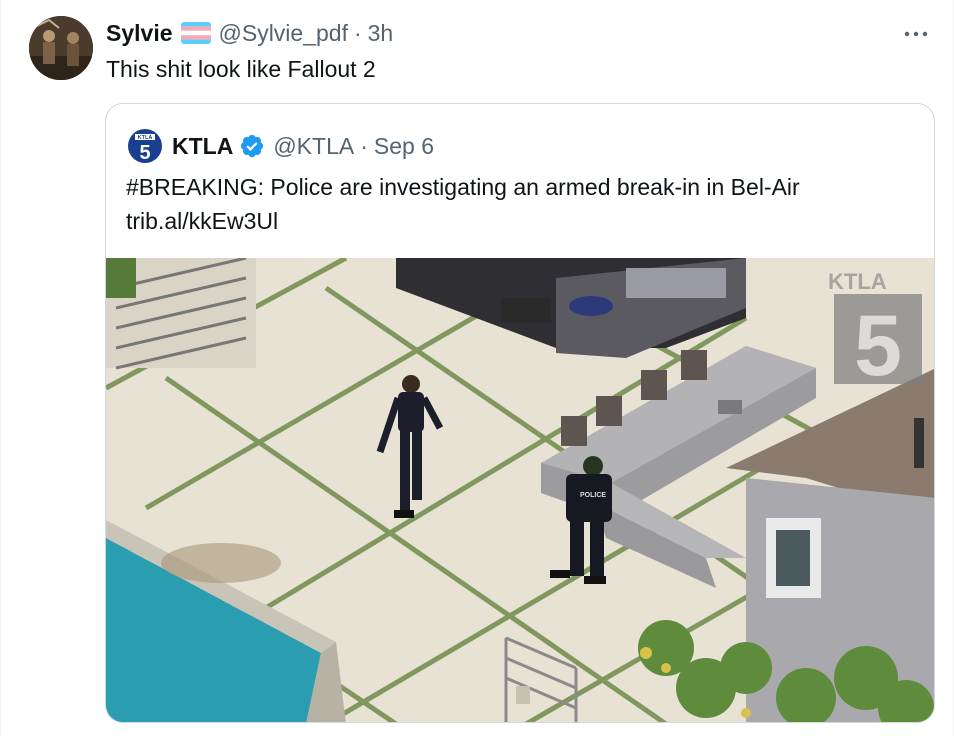 The height and width of the screenshot is (736, 954). I want to click on quoted-date: Sep 6, so click(404, 146).